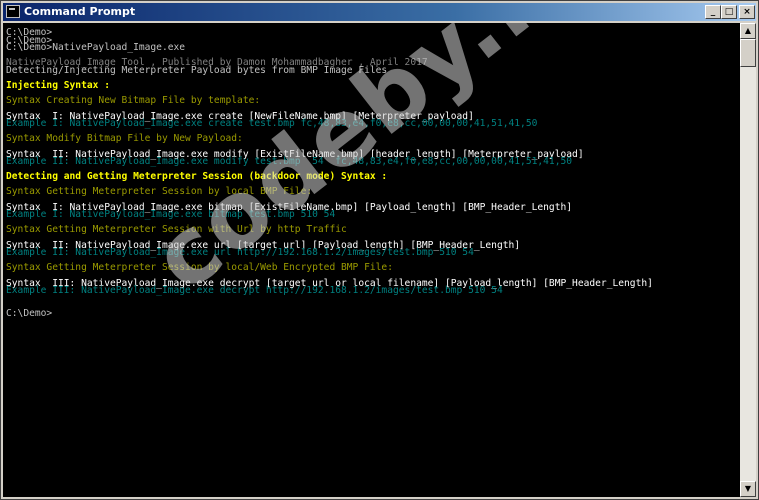 Image resolution: width=759 pixels, height=500 pixels. Describe the element at coordinates (379, 12) in the screenshot. I see `title-bar: Command Prompt _ □ ×` at that location.